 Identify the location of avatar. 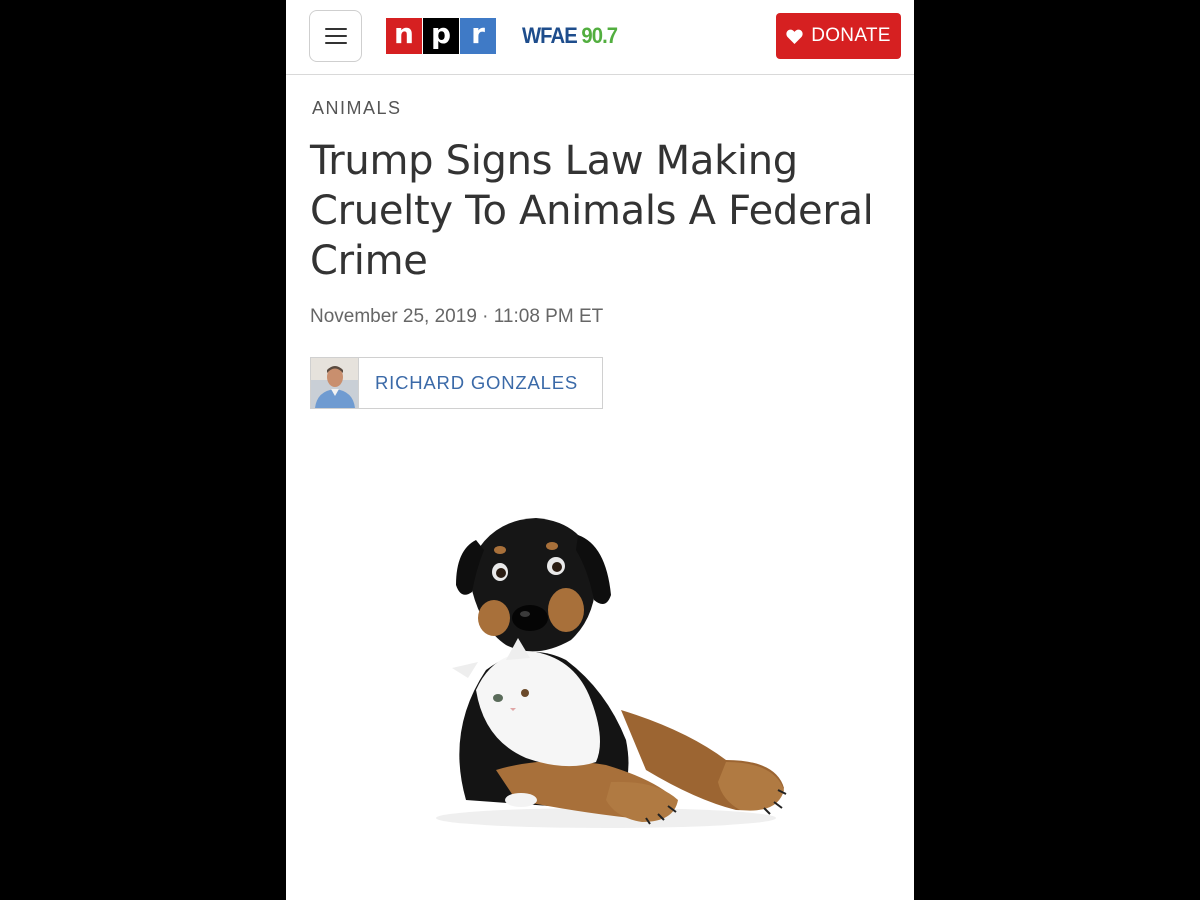
(335, 383).